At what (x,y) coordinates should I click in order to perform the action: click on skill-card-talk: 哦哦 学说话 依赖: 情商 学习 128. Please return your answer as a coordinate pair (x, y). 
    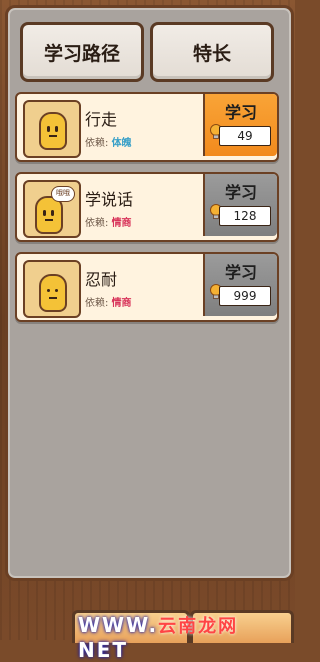
    Looking at the image, I should click on (147, 207).